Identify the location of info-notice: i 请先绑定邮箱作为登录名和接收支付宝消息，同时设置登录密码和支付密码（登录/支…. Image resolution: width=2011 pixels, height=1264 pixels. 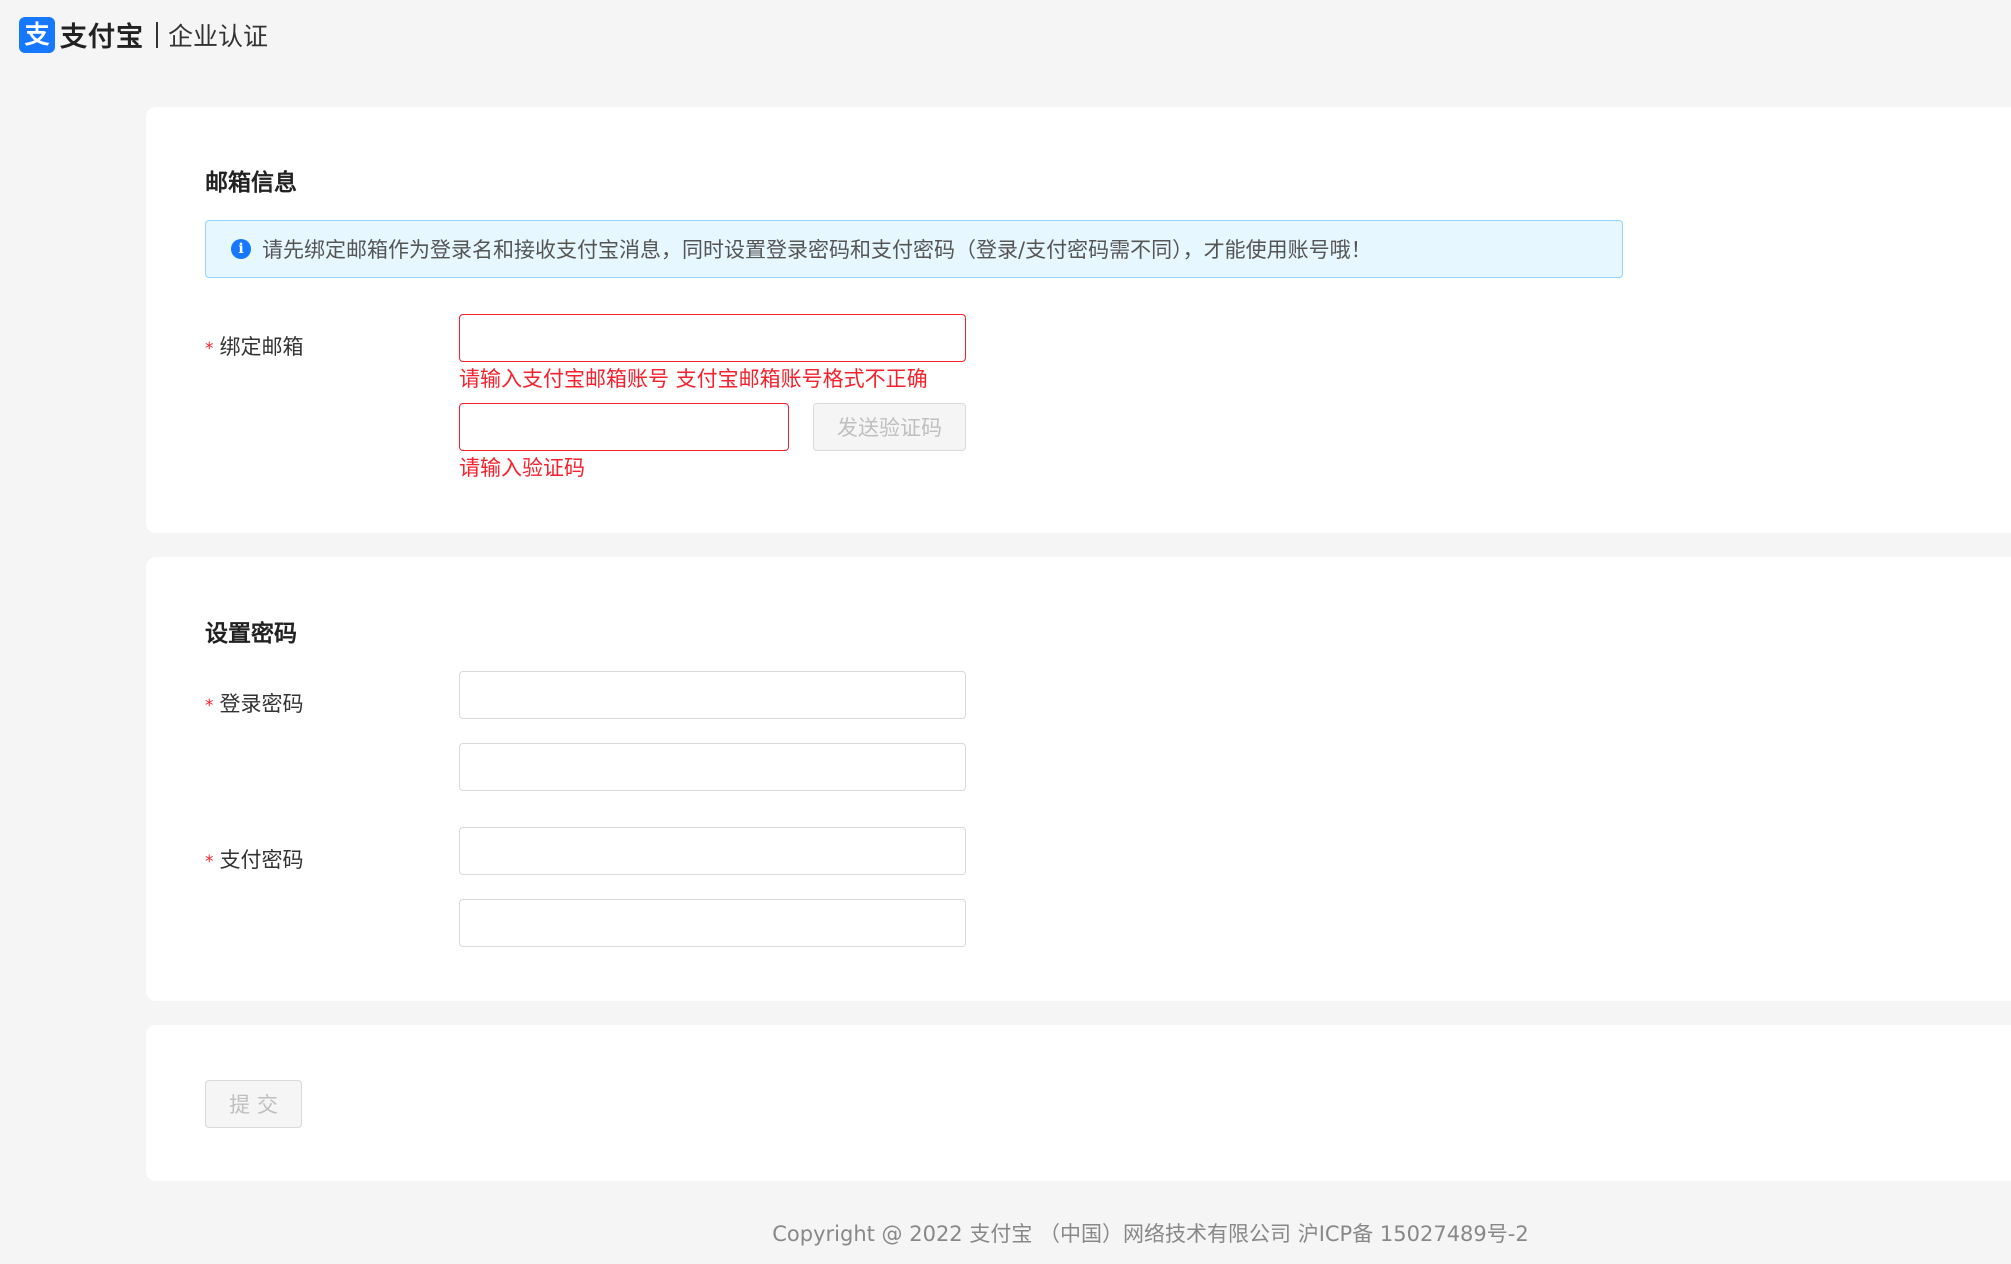
(914, 249).